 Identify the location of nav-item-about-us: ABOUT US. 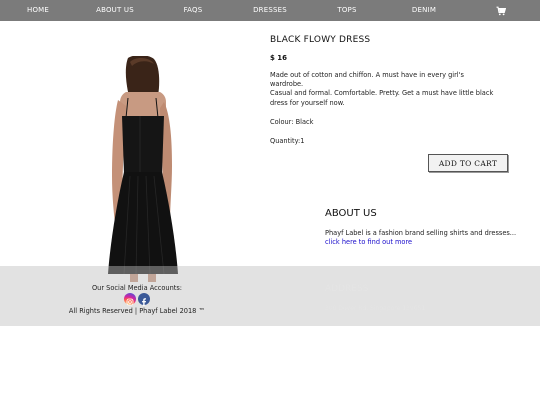
(115, 10).